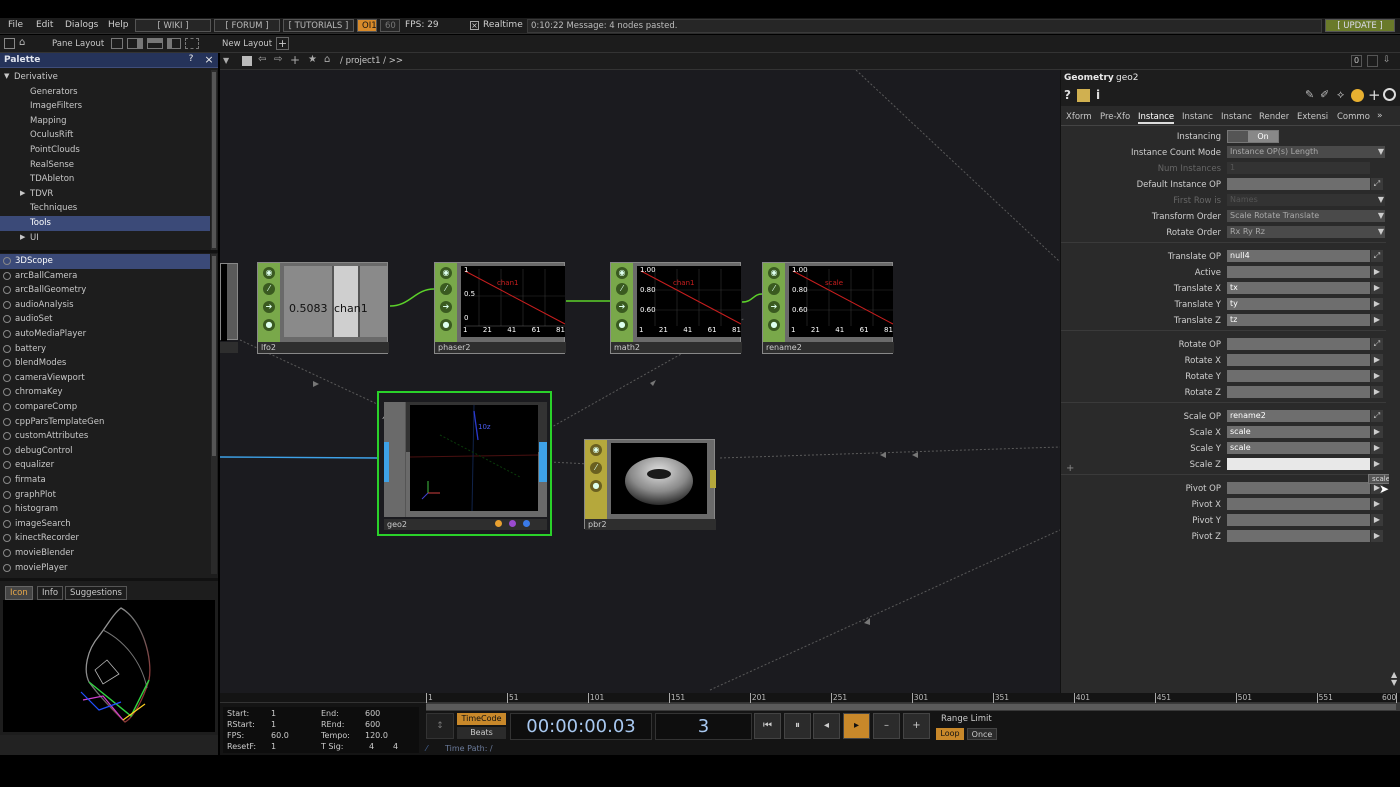 The width and height of the screenshot is (1400, 787). Describe the element at coordinates (371, 746) in the screenshot. I see `tsig-num: 4` at that location.